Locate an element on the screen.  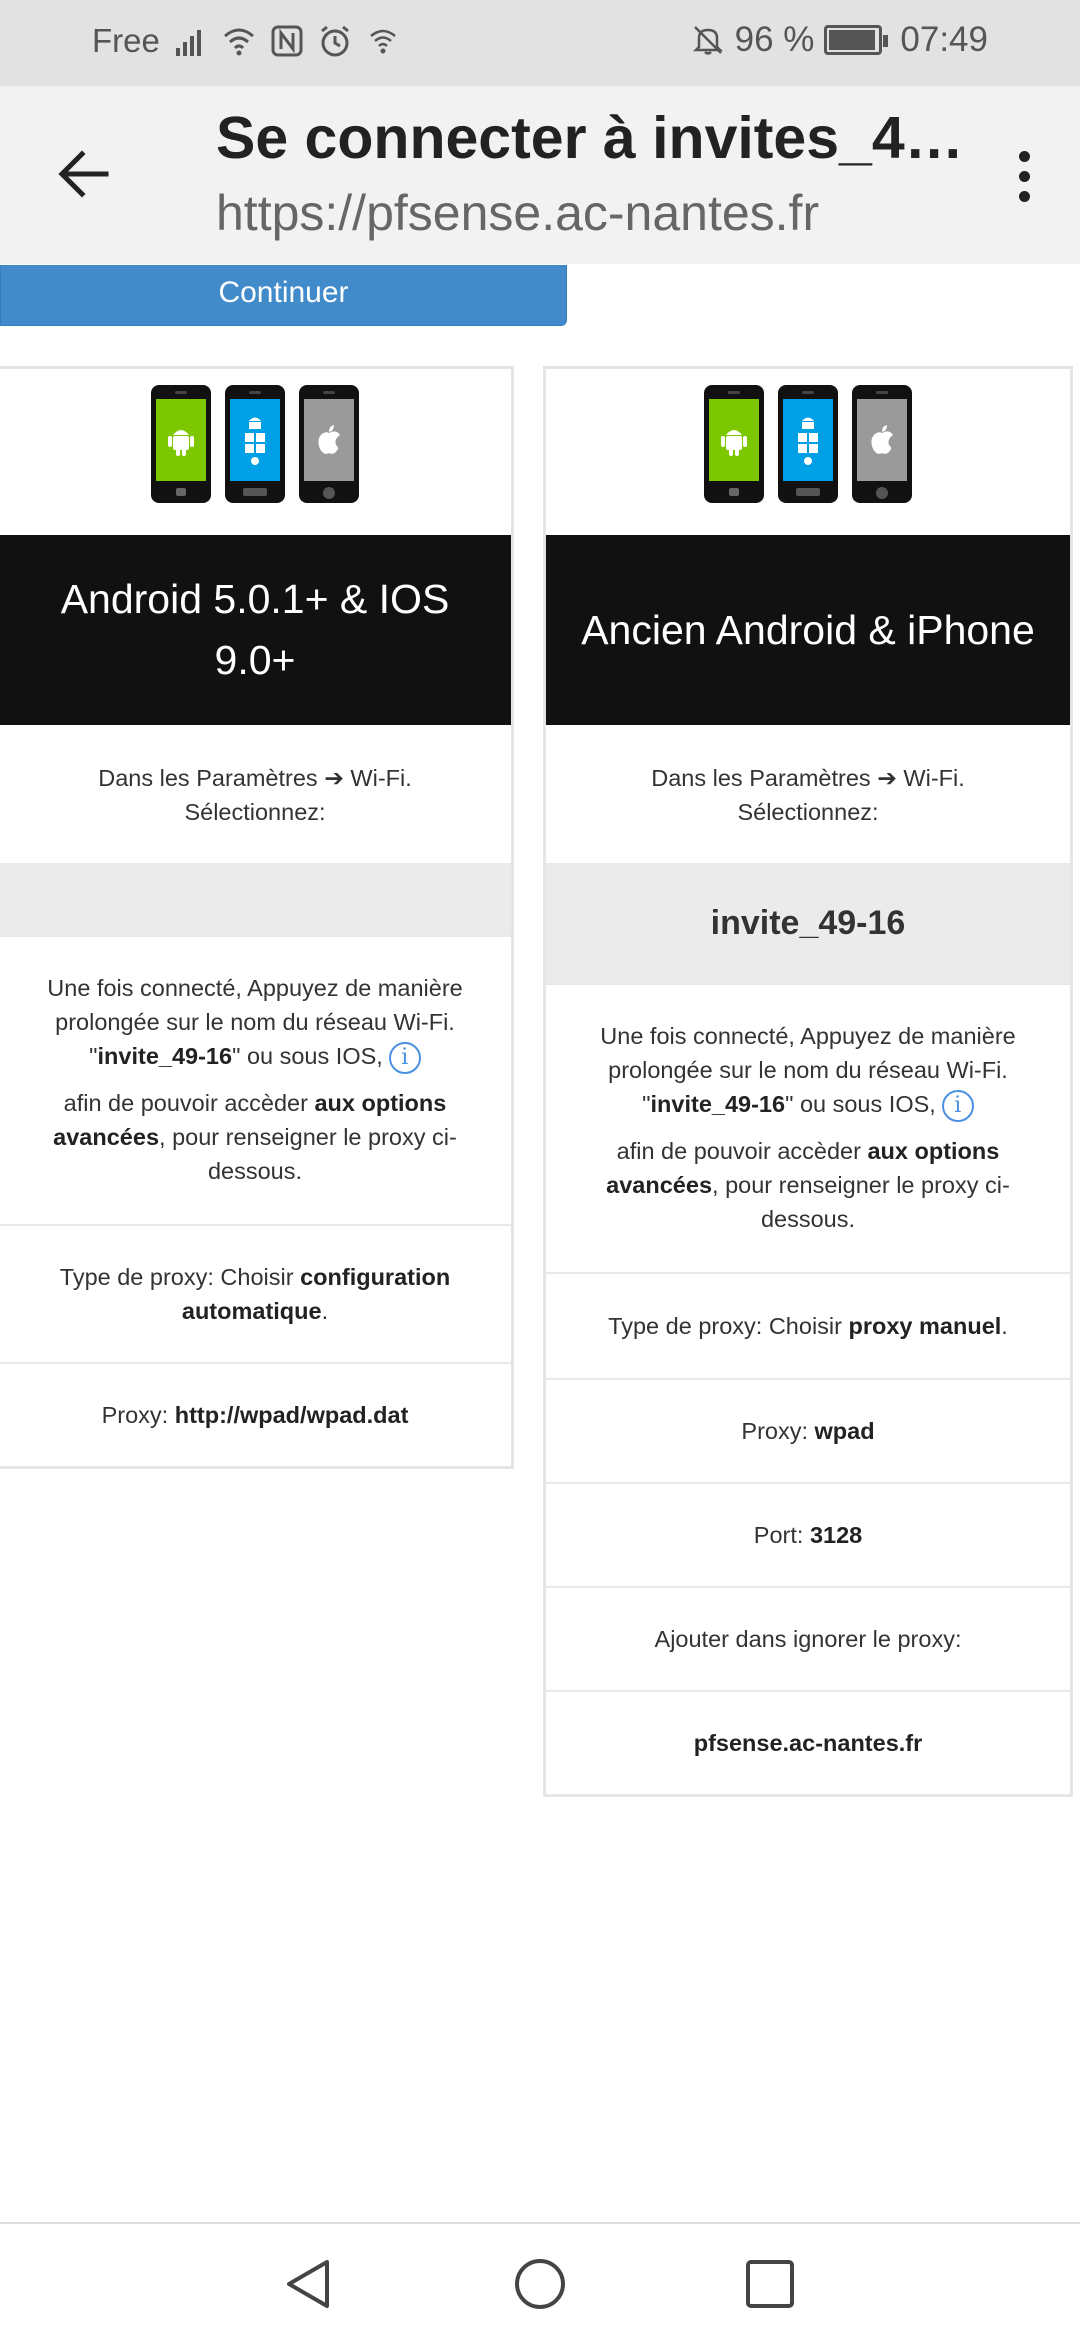
proxy-type: Type de proxy: Choisir proxy manuel. is located at coordinates (808, 1324).